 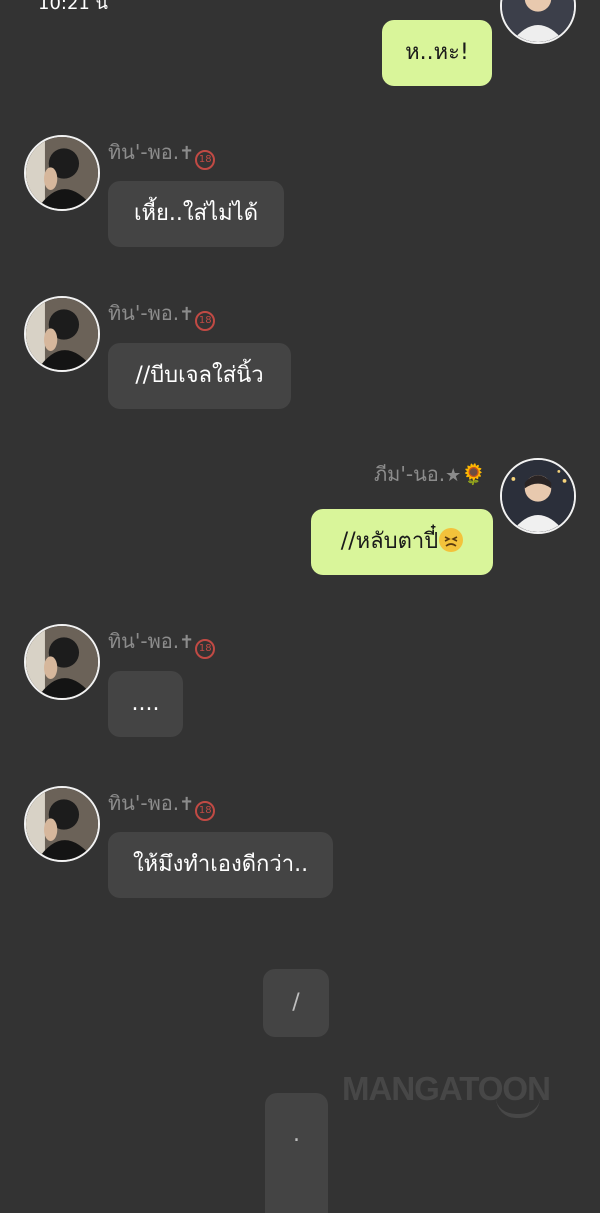 I want to click on message-text: ห..หะ!, so click(x=437, y=52).